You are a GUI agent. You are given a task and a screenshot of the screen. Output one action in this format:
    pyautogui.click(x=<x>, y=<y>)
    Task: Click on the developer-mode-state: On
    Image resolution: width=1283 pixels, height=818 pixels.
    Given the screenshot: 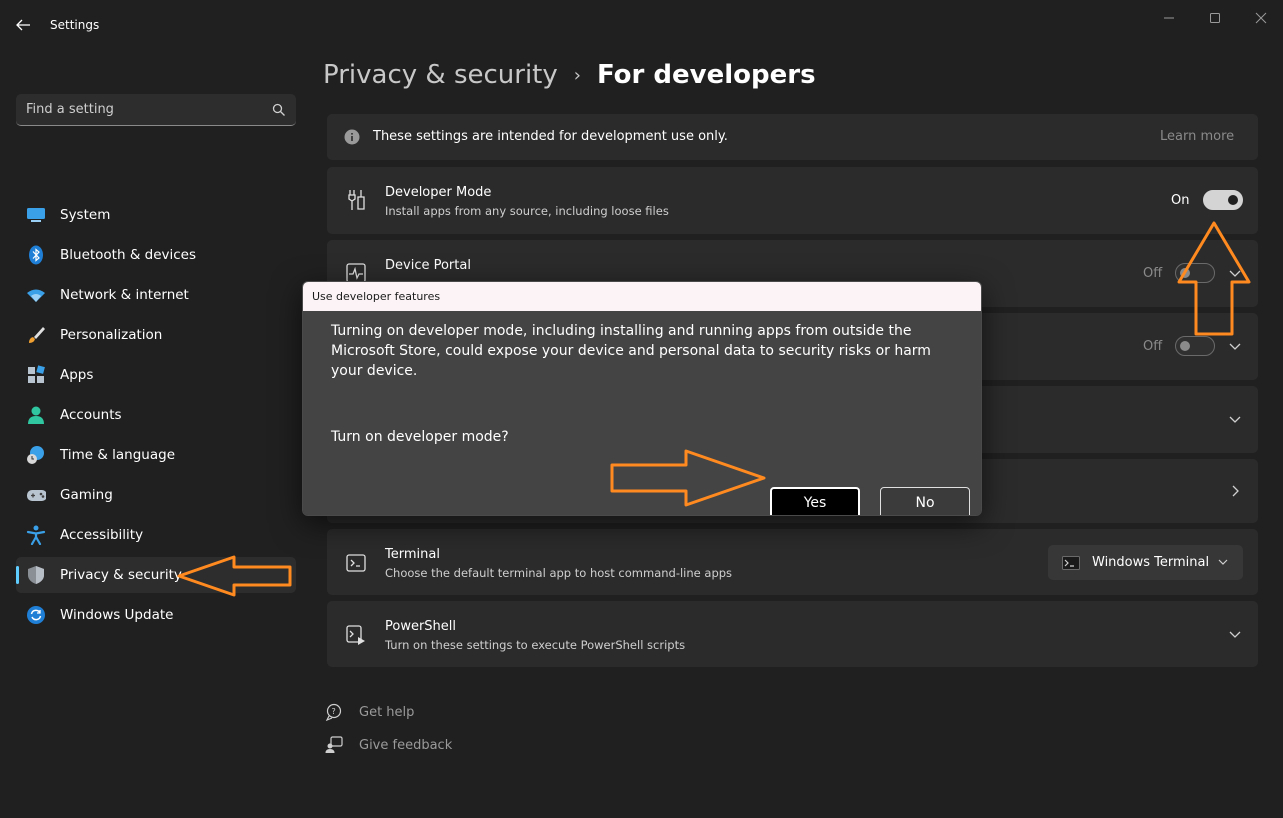 What is the action you would take?
    pyautogui.click(x=1180, y=200)
    